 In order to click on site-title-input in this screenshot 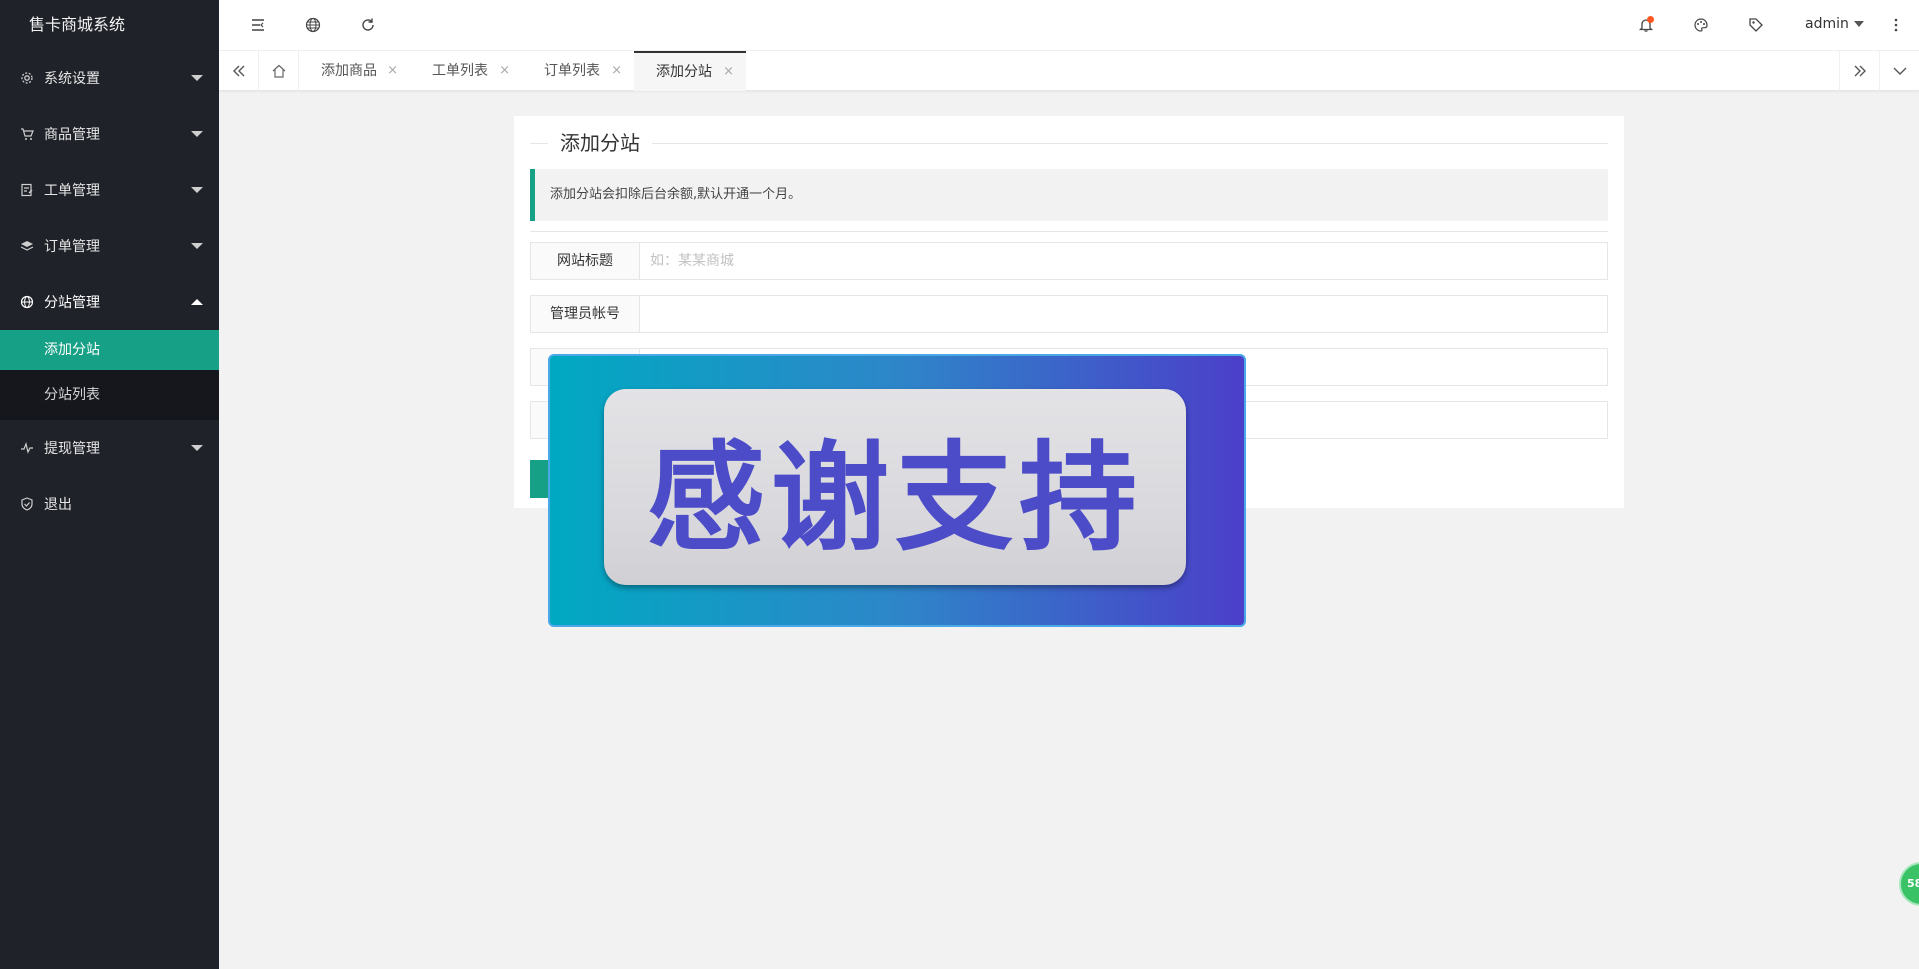, I will do `click(1123, 261)`.